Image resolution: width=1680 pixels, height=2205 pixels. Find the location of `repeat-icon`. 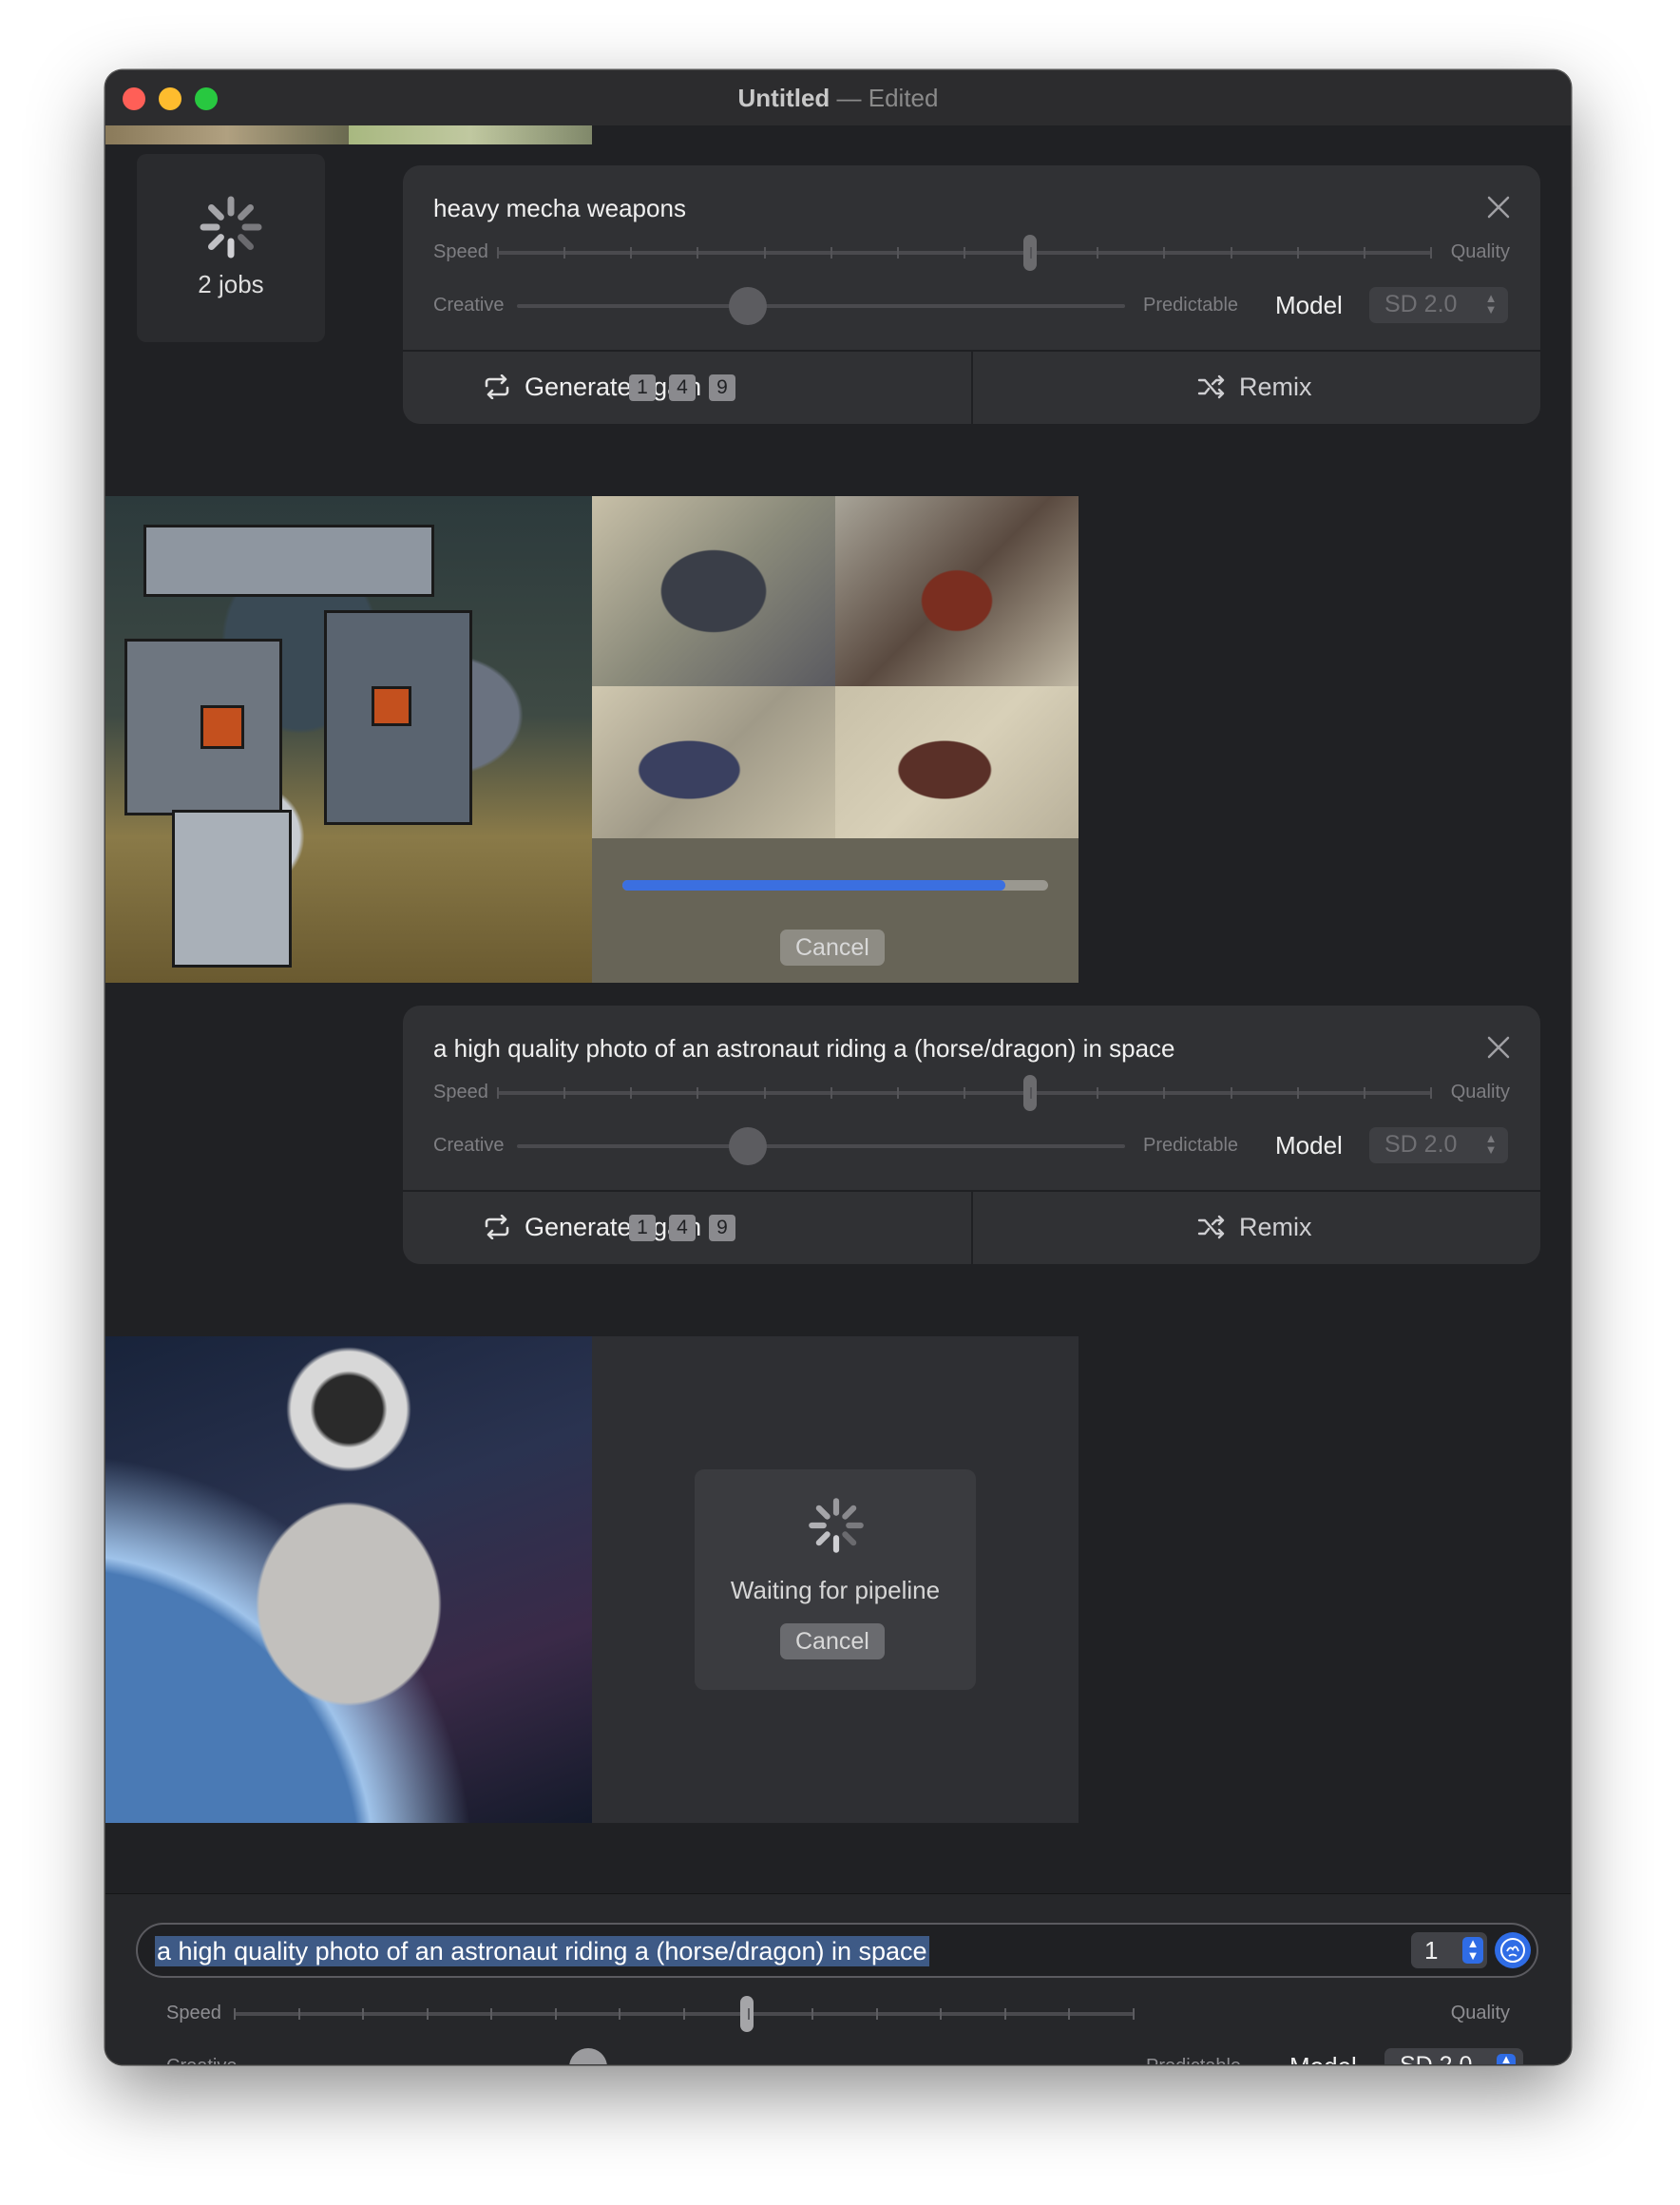

repeat-icon is located at coordinates (497, 1227).